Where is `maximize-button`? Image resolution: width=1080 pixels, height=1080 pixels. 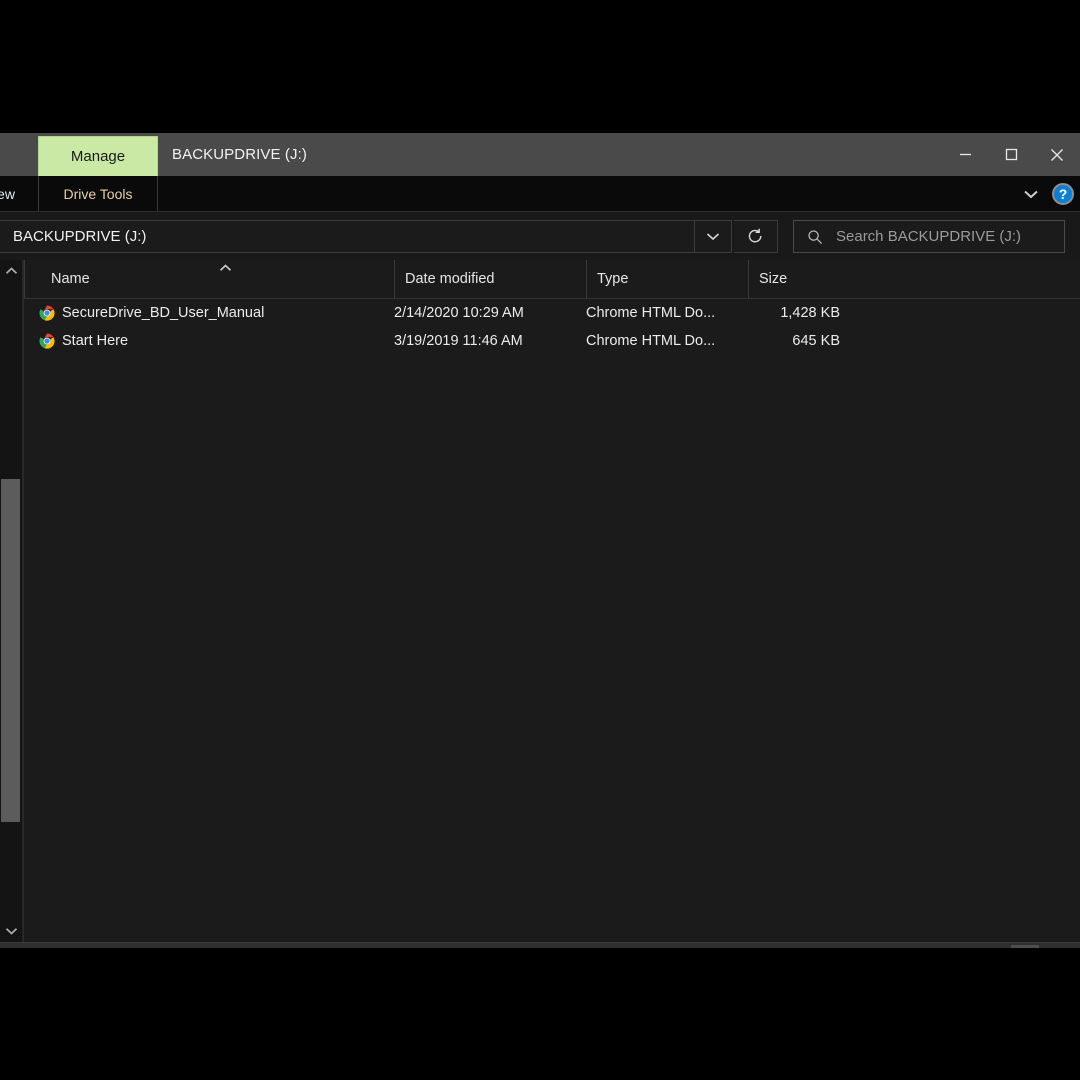
maximize-button is located at coordinates (1011, 154).